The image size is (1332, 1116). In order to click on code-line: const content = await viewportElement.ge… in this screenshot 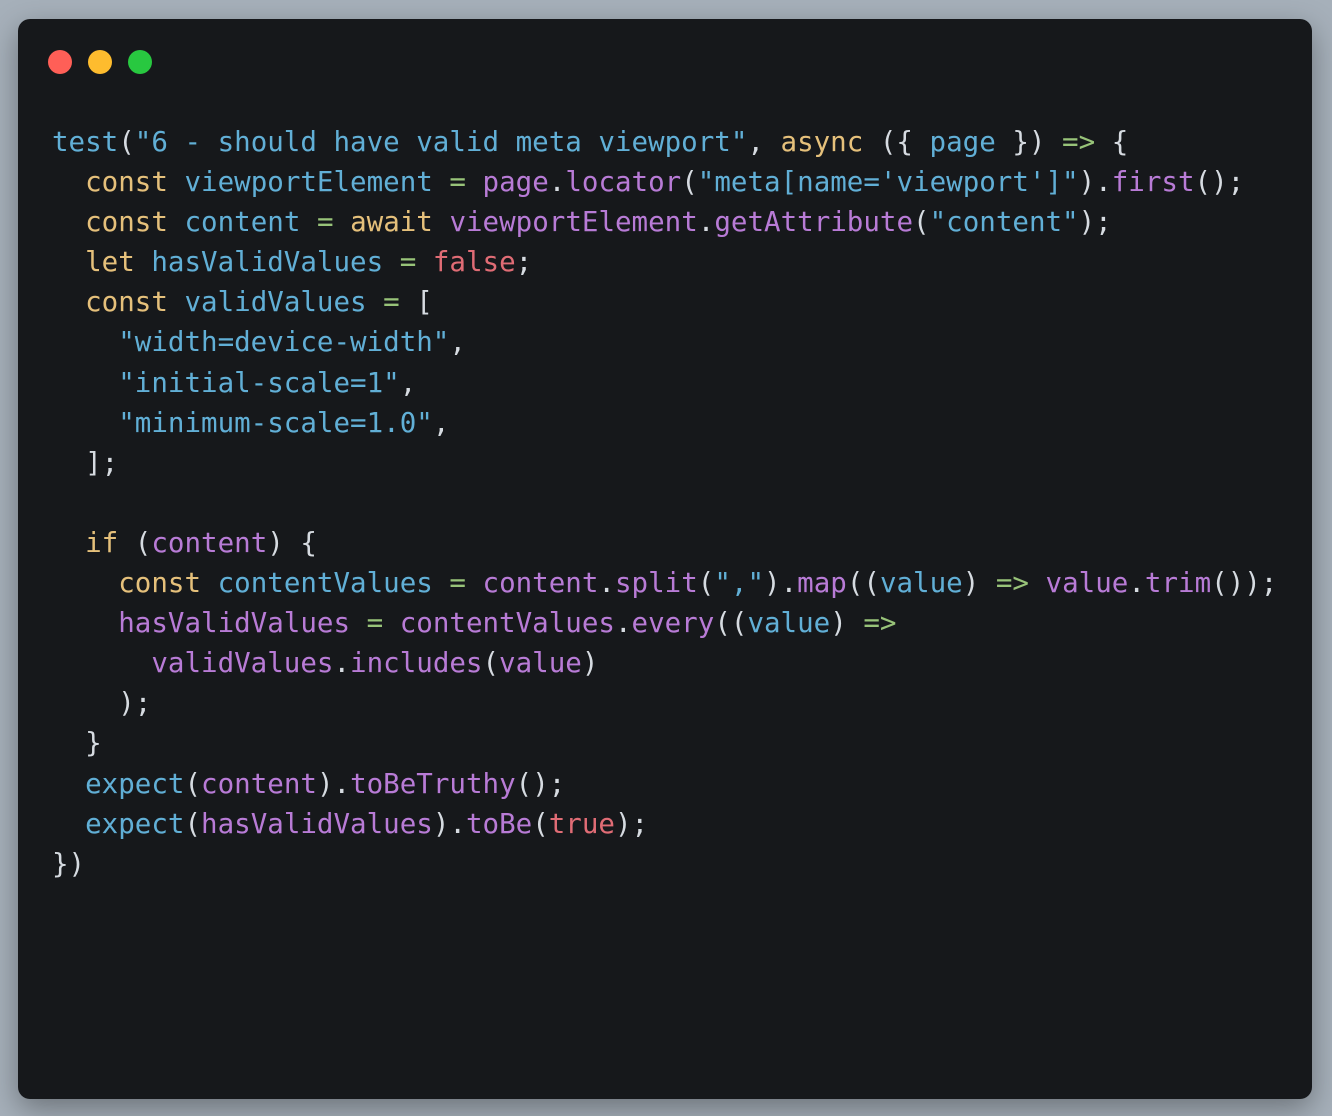, I will do `click(664, 222)`.